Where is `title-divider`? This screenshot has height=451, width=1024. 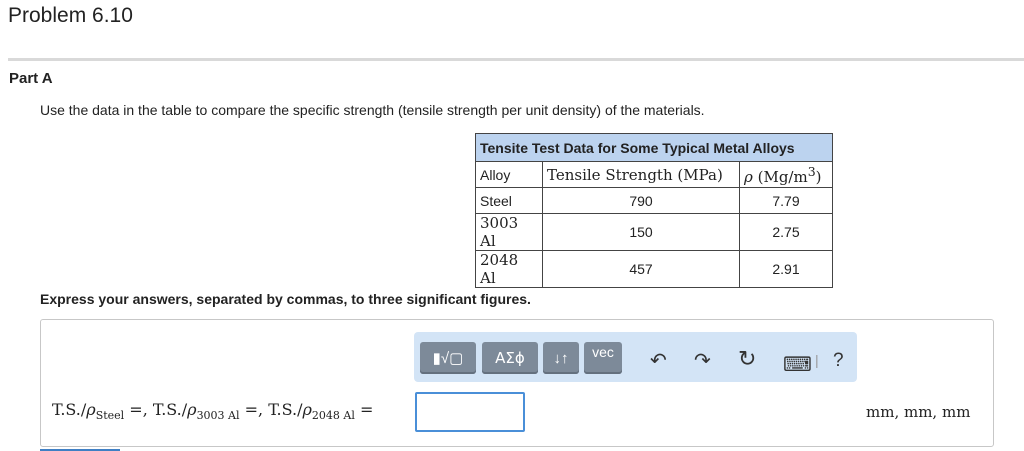
title-divider is located at coordinates (516, 59).